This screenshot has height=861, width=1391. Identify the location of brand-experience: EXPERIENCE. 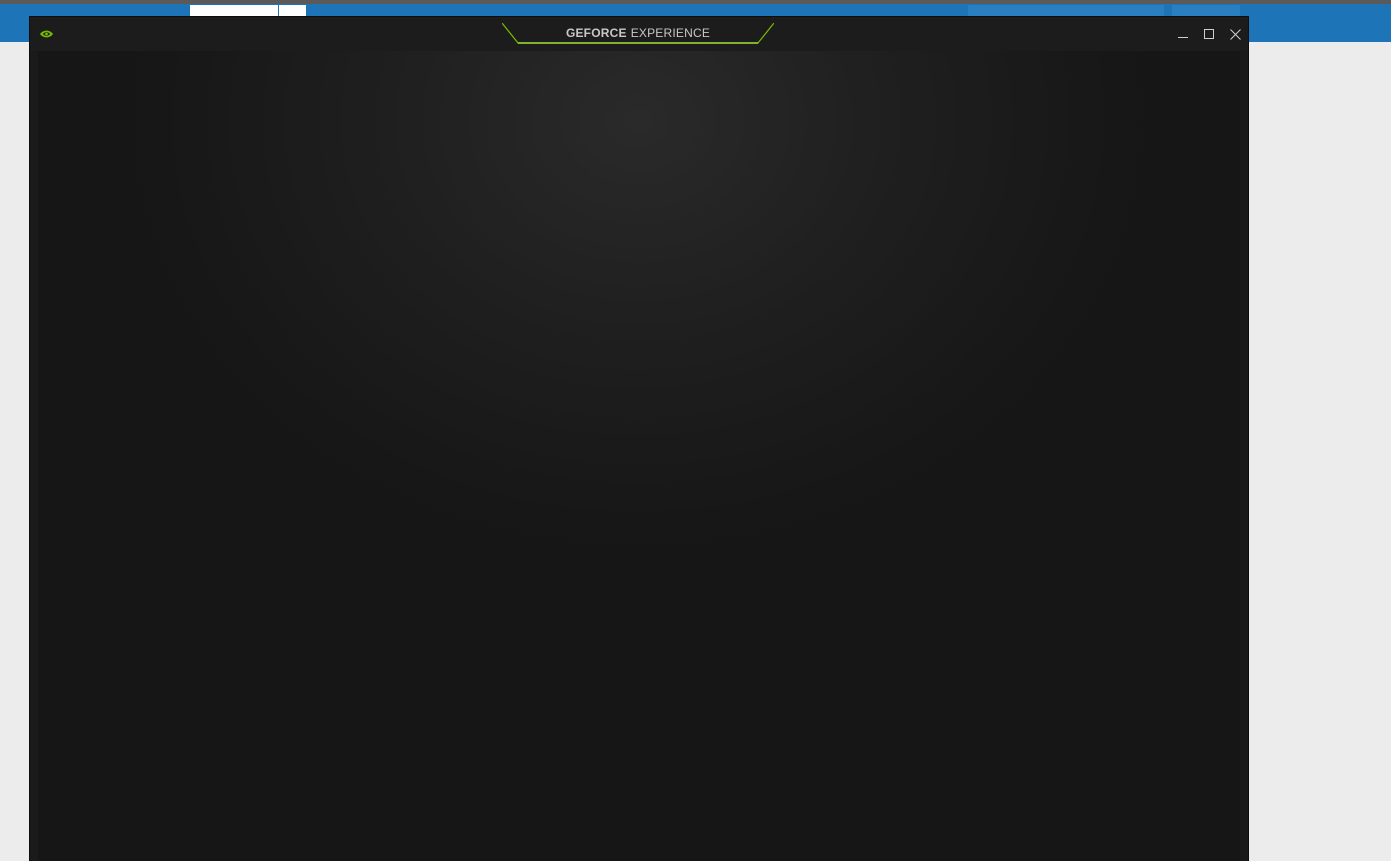
(670, 33).